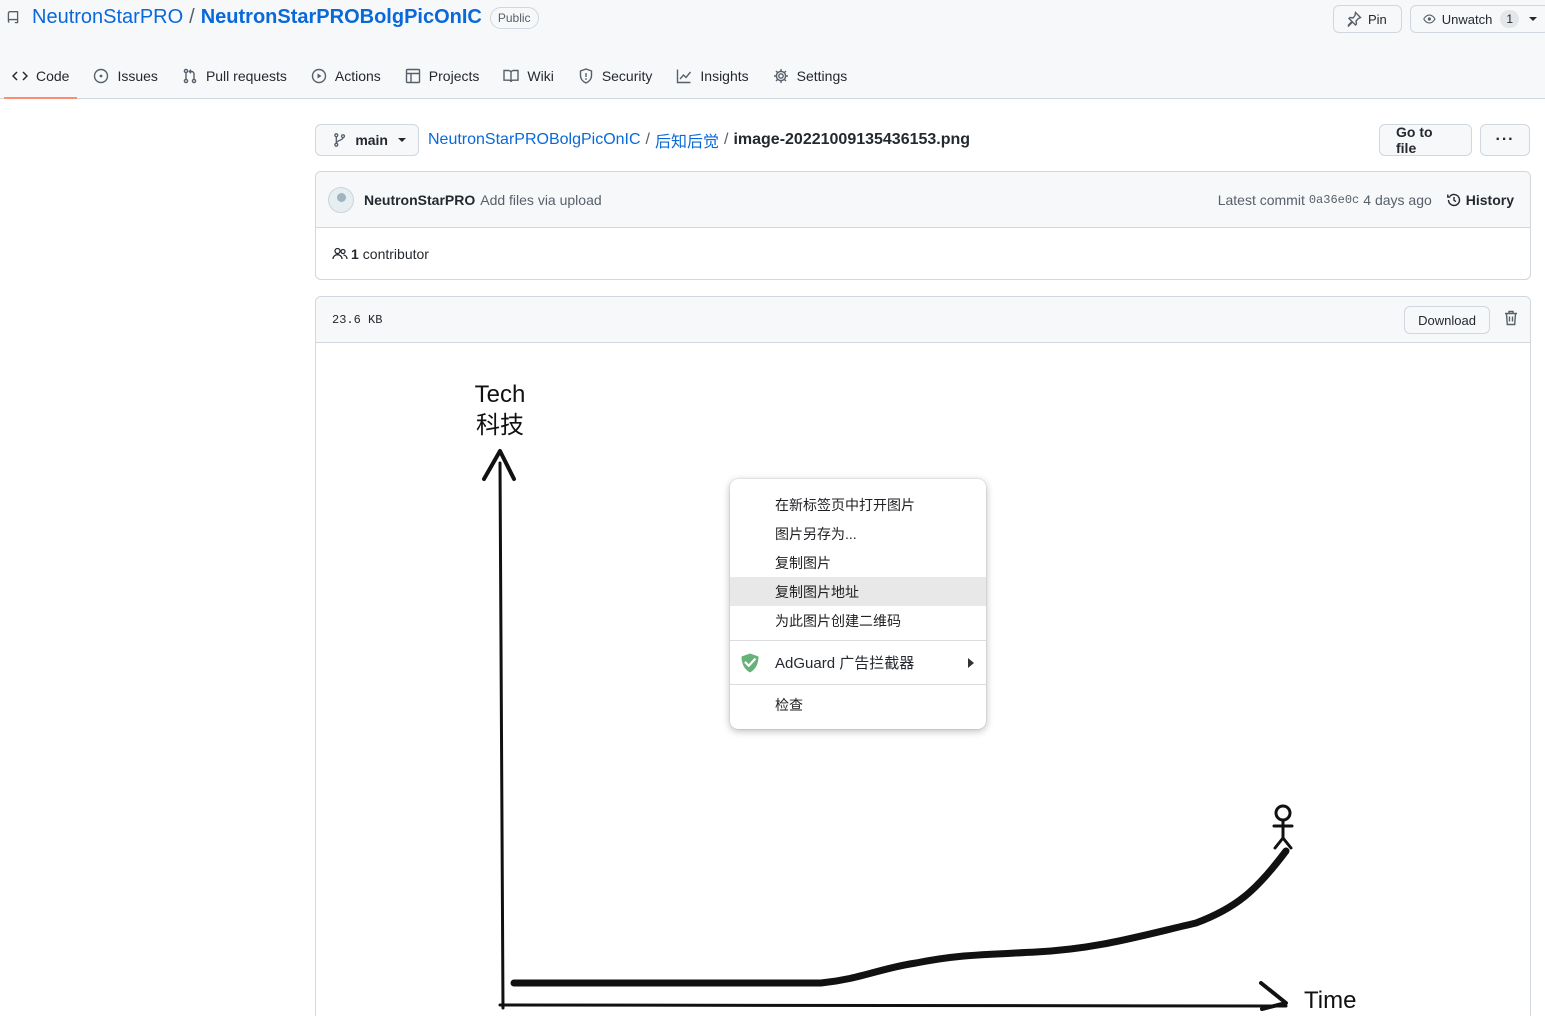 Image resolution: width=1545 pixels, height=1023 pixels. What do you see at coordinates (1397, 200) in the screenshot?
I see `commit-time: 4 days ago` at bounding box center [1397, 200].